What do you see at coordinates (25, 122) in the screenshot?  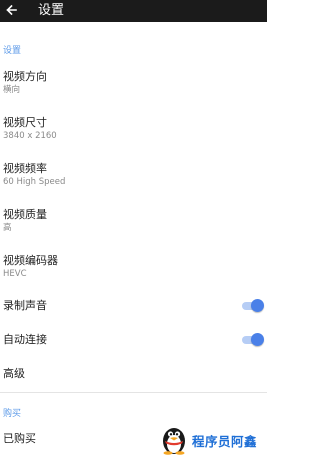 I see `setting-label: 视频尺寸` at bounding box center [25, 122].